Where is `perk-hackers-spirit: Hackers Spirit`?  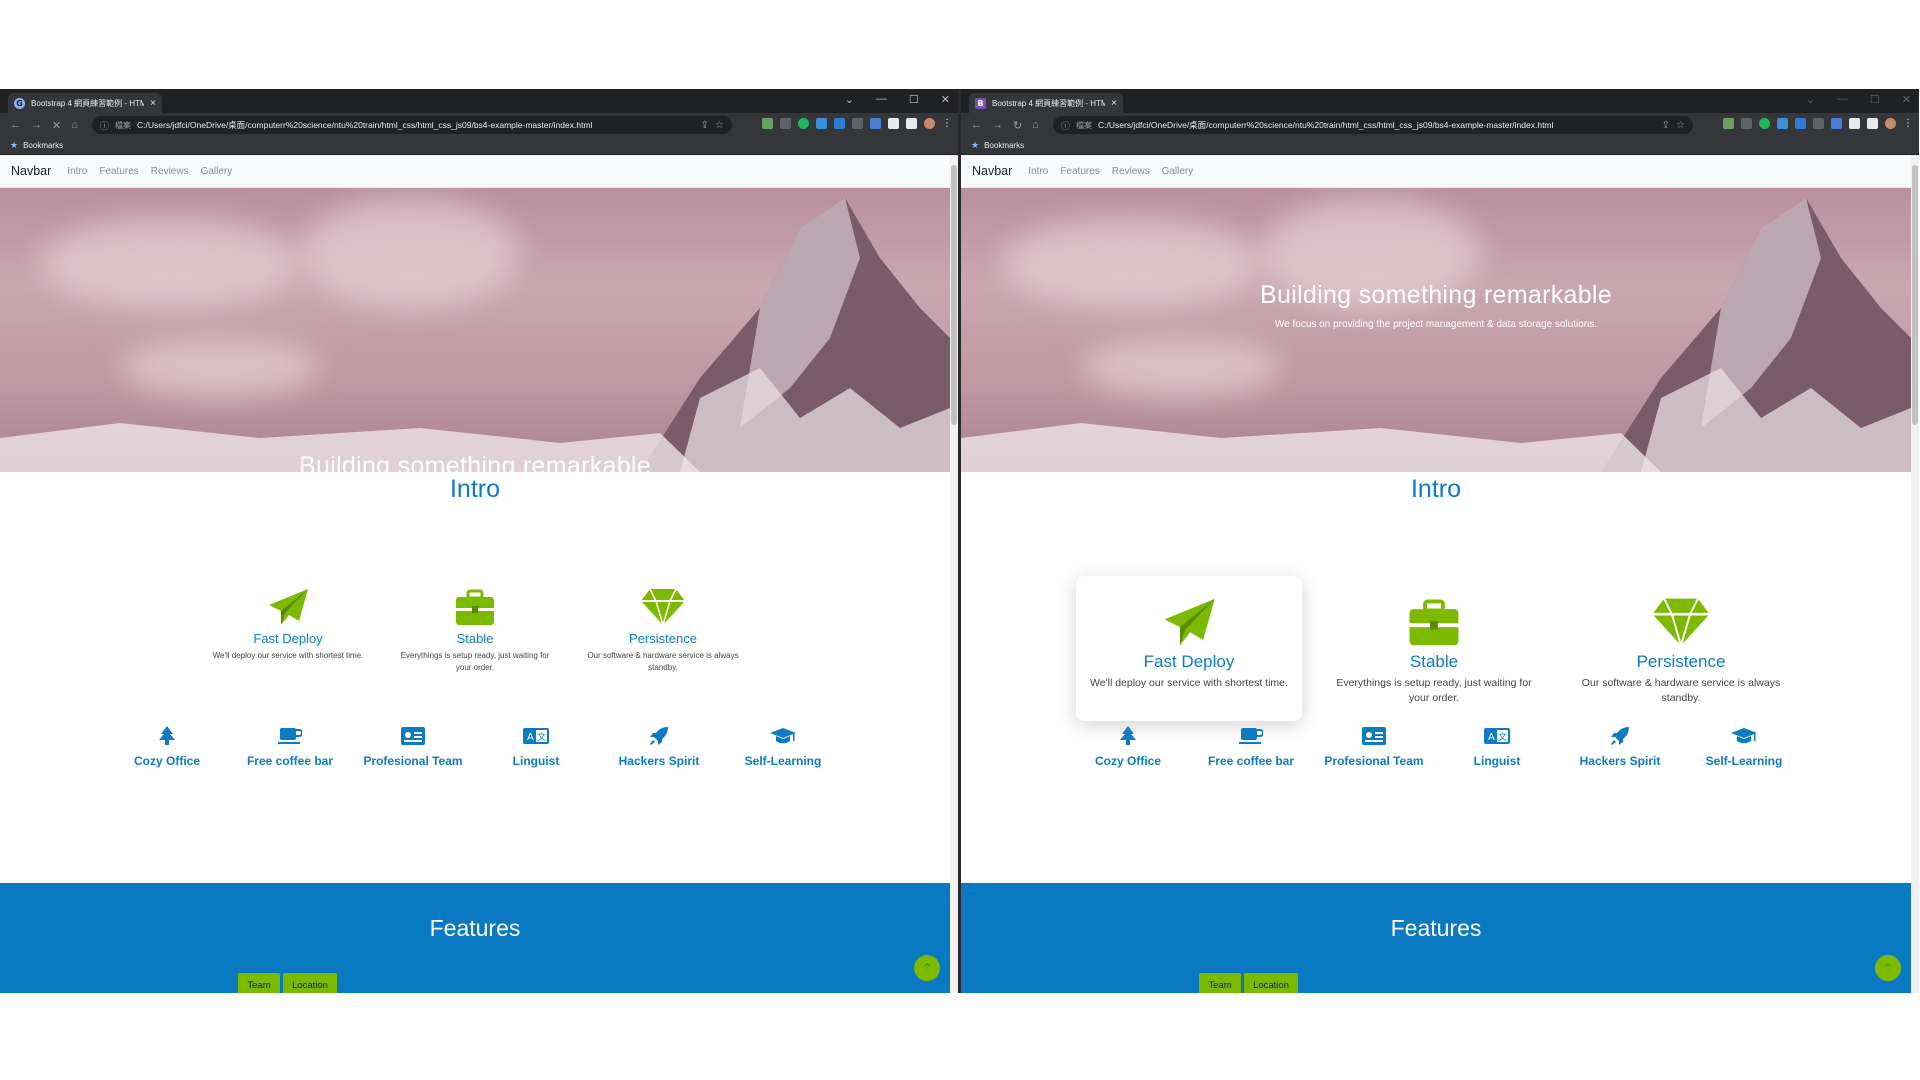
perk-hackers-spirit: Hackers Spirit is located at coordinates (659, 746).